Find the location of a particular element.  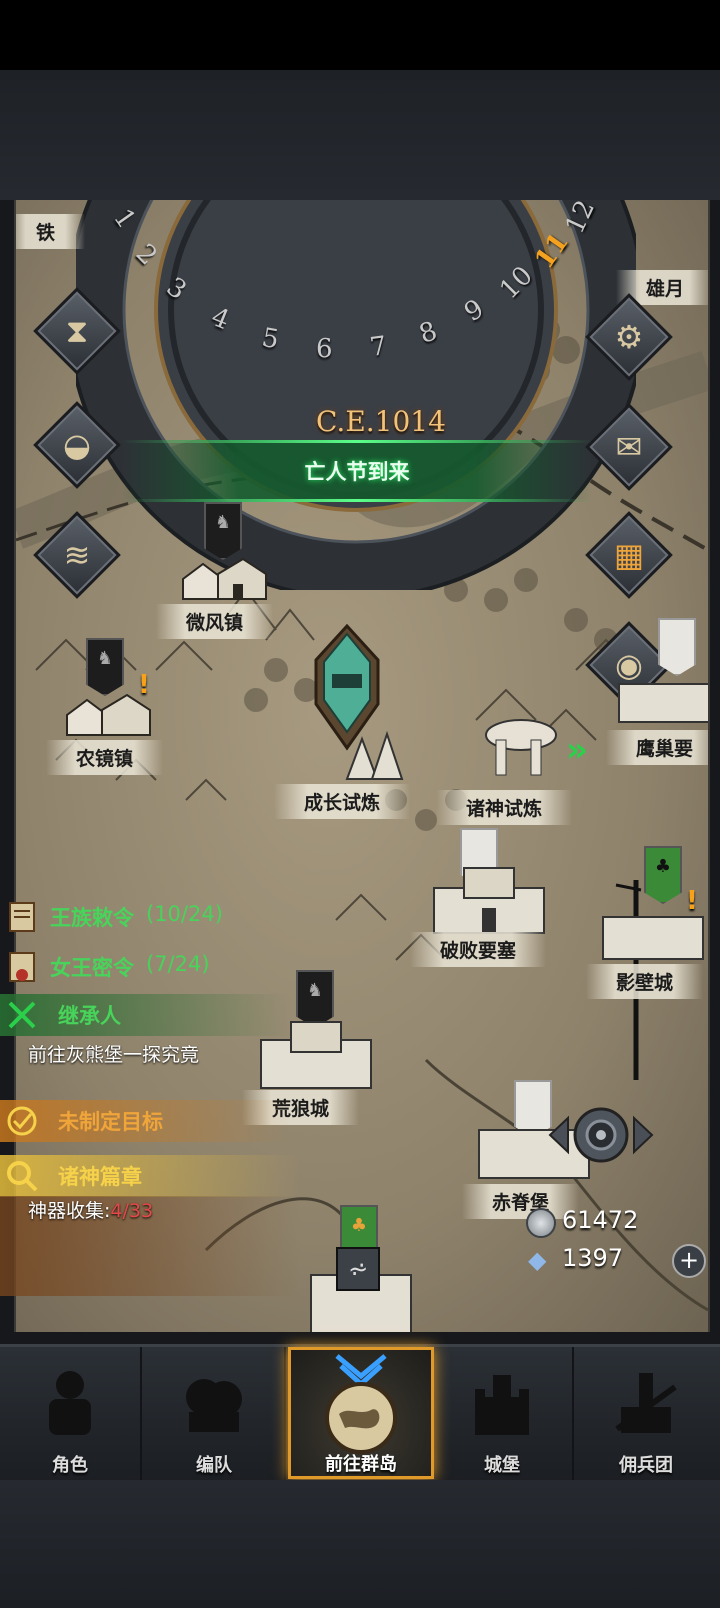

nav-mercenary: 佣兵团 is located at coordinates (646, 1415).